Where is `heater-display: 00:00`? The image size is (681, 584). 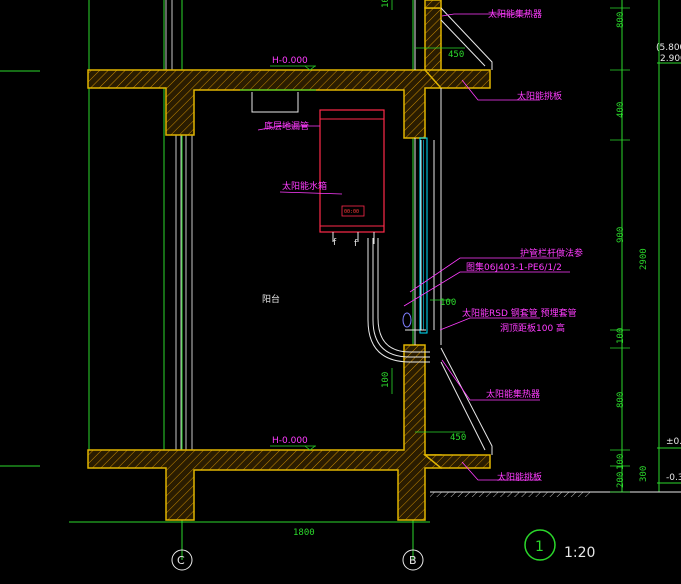
heater-display: 00:00 is located at coordinates (351, 212).